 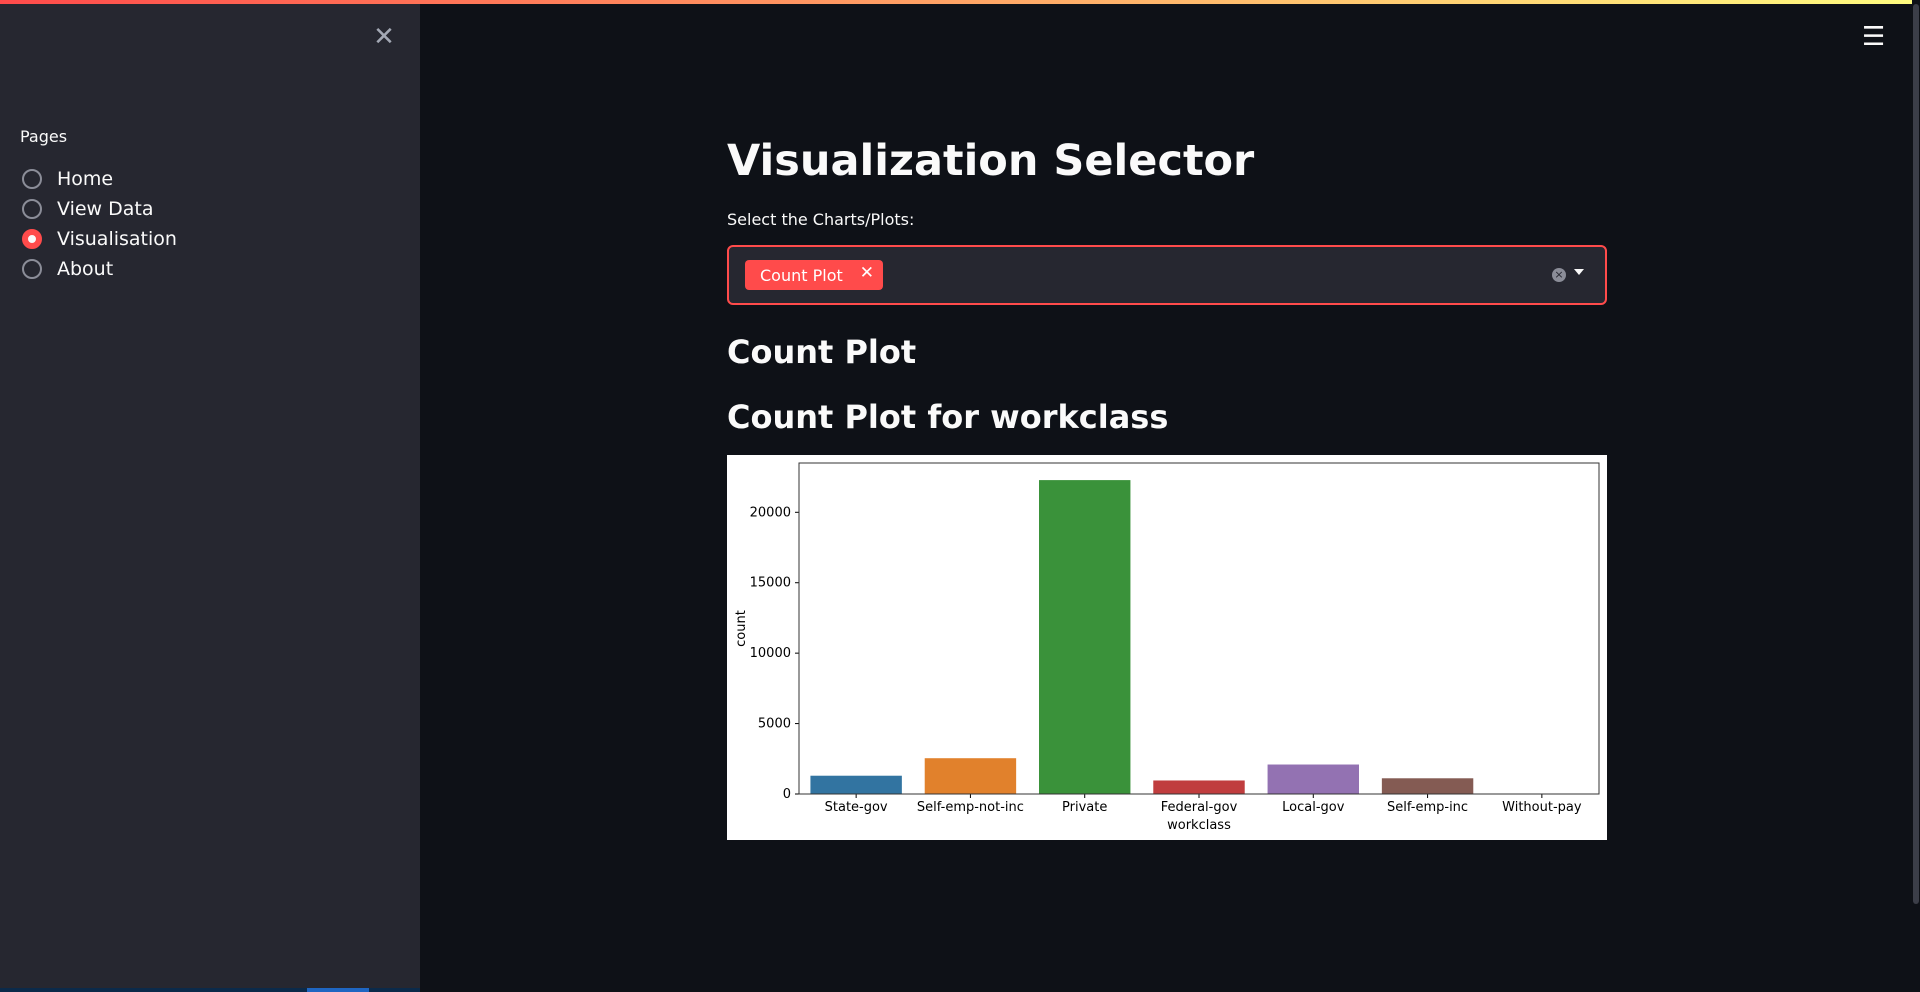 I want to click on selected-tag: Count Plot ✕, so click(x=814, y=275).